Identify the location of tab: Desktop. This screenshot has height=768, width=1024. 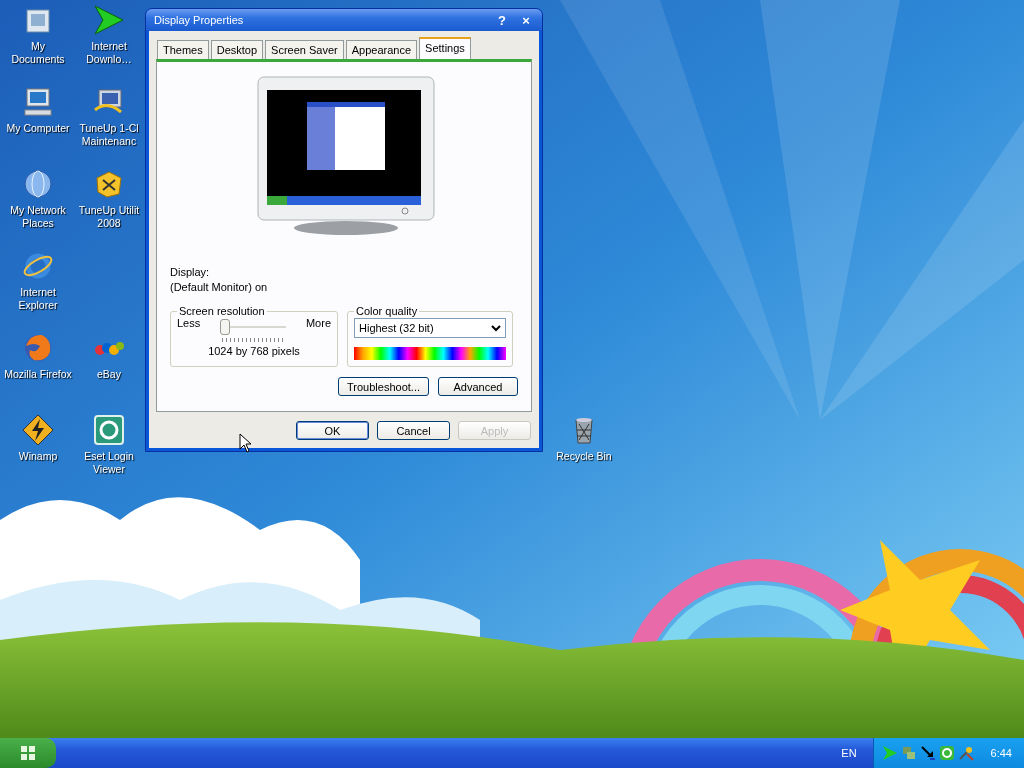
(237, 49).